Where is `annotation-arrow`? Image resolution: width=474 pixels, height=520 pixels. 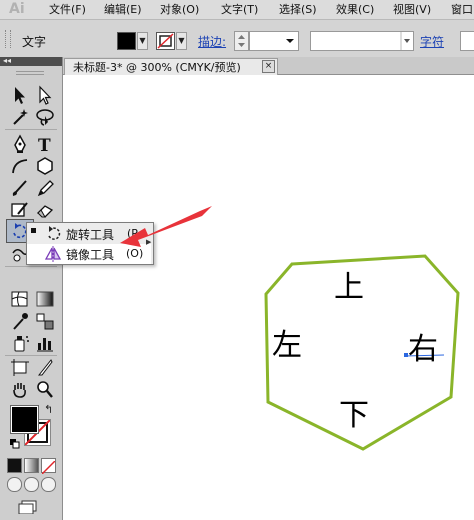 annotation-arrow is located at coordinates (166, 226).